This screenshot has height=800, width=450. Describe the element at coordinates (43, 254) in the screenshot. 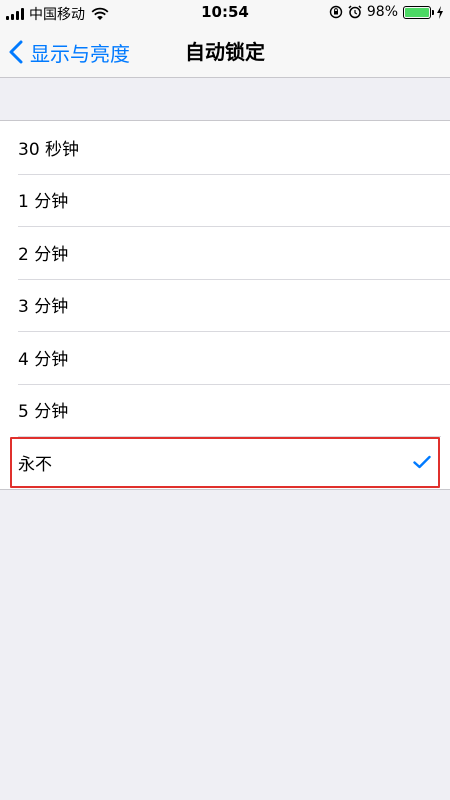

I see `option-label: 2 分钟` at that location.